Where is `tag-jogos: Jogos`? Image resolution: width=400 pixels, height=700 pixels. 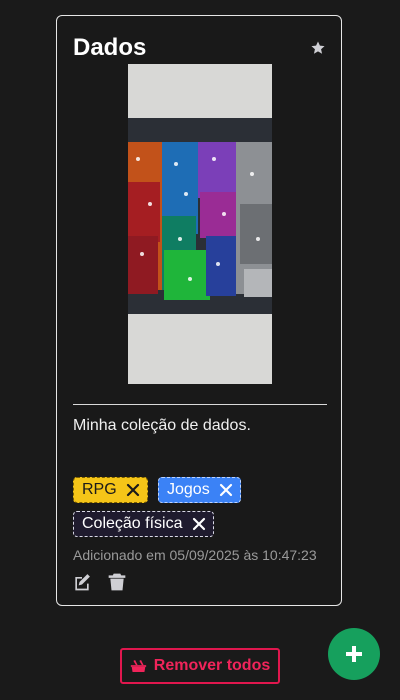 tag-jogos: Jogos is located at coordinates (199, 490).